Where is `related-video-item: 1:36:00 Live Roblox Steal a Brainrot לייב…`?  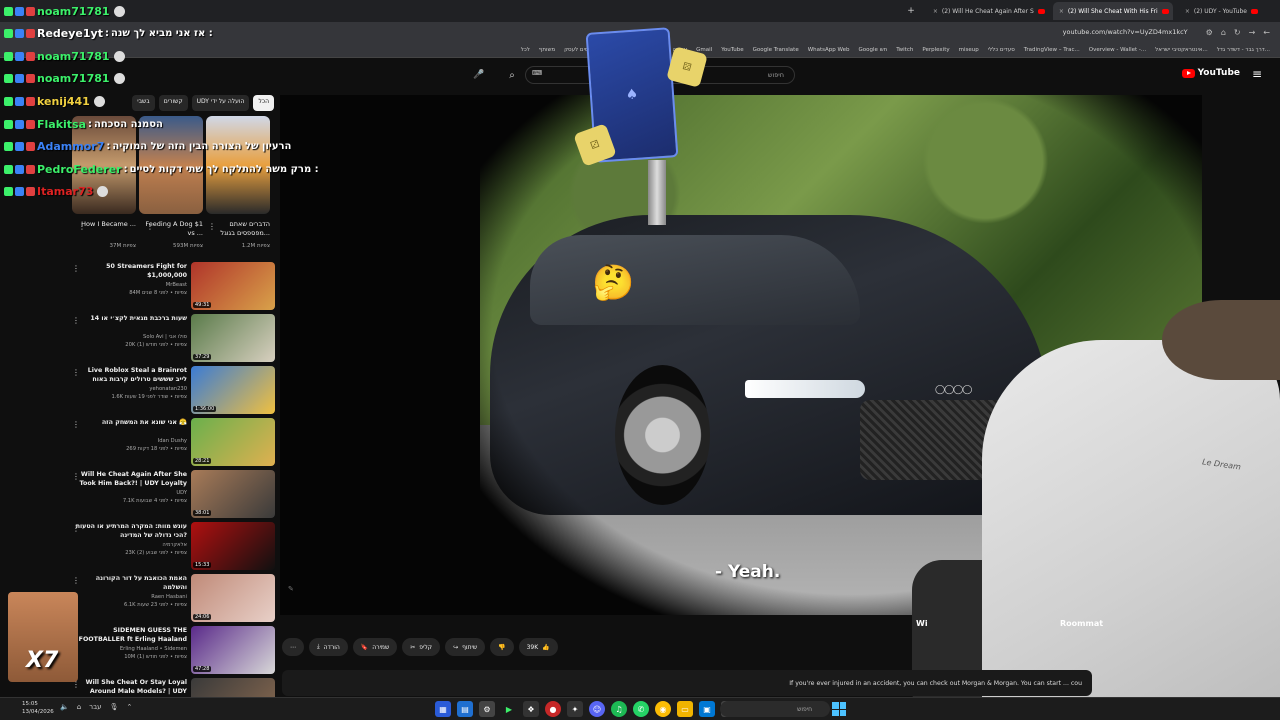 related-video-item: 1:36:00 Live Roblox Steal a Brainrot לייב… is located at coordinates (172, 391).